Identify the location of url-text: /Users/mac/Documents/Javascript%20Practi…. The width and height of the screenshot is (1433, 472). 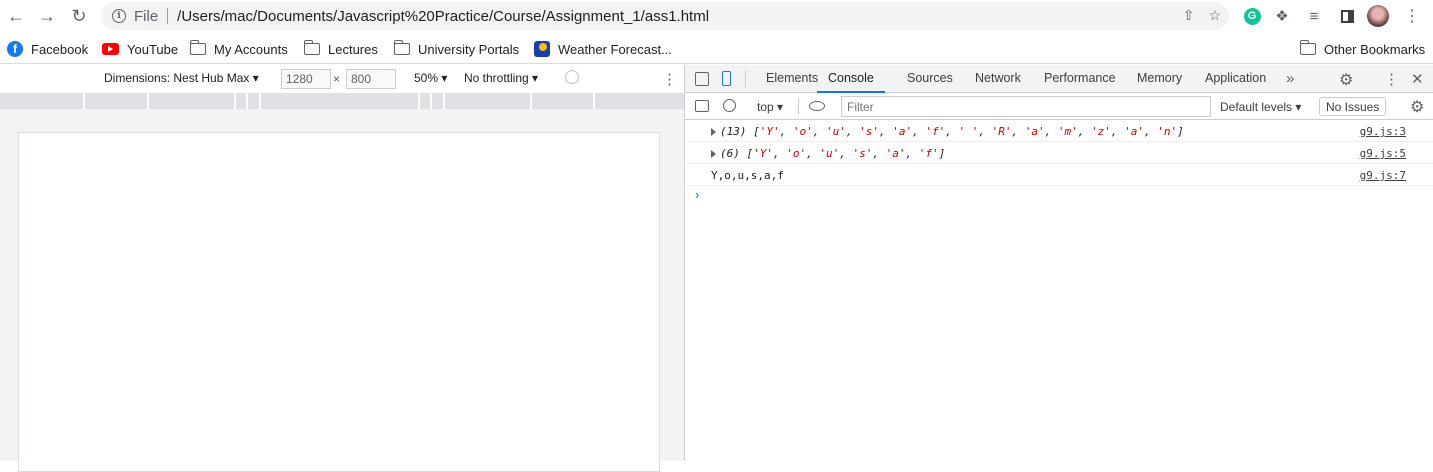
(443, 16).